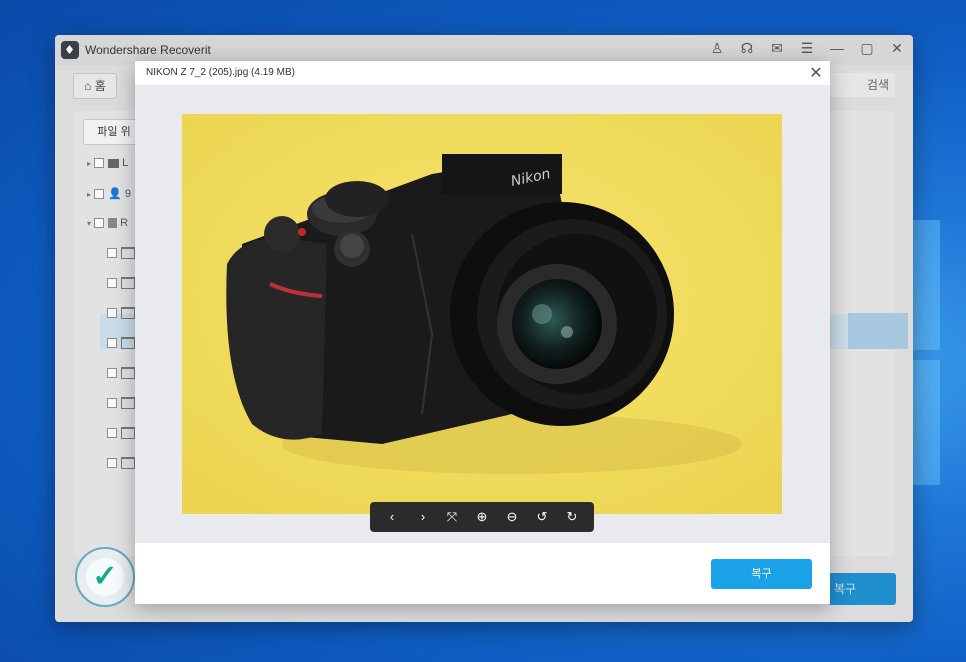  What do you see at coordinates (878, 331) in the screenshot?
I see `selected-row-edge` at bounding box center [878, 331].